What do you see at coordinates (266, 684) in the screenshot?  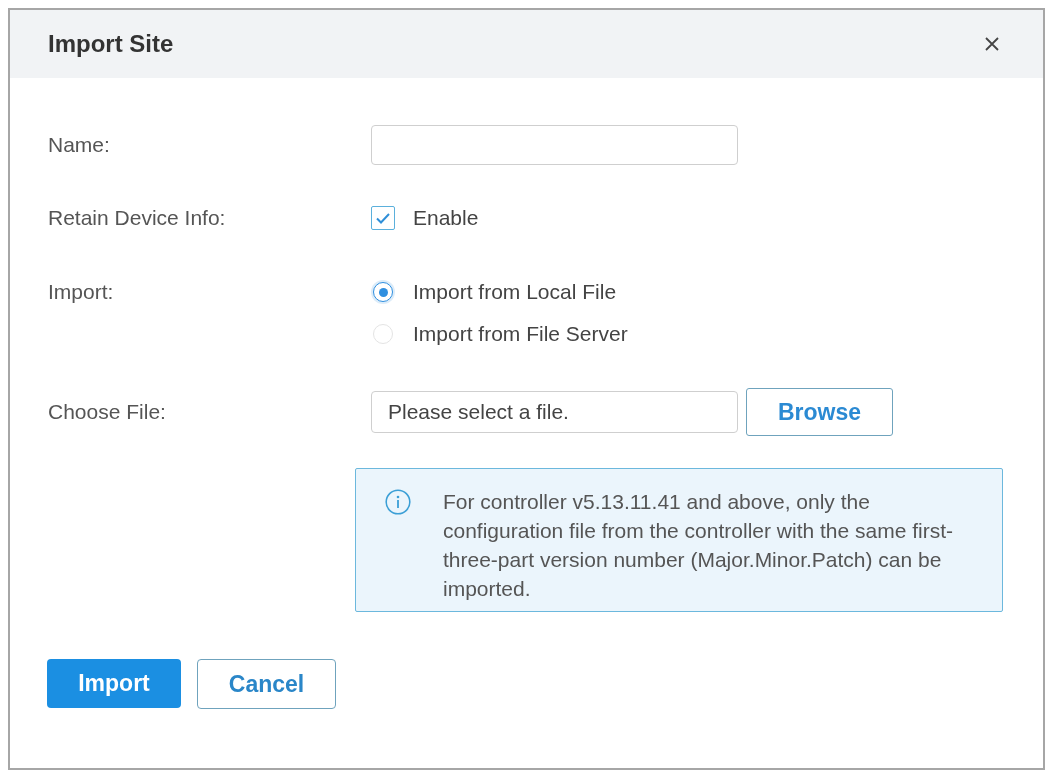 I see `cancel-button: Cancel` at bounding box center [266, 684].